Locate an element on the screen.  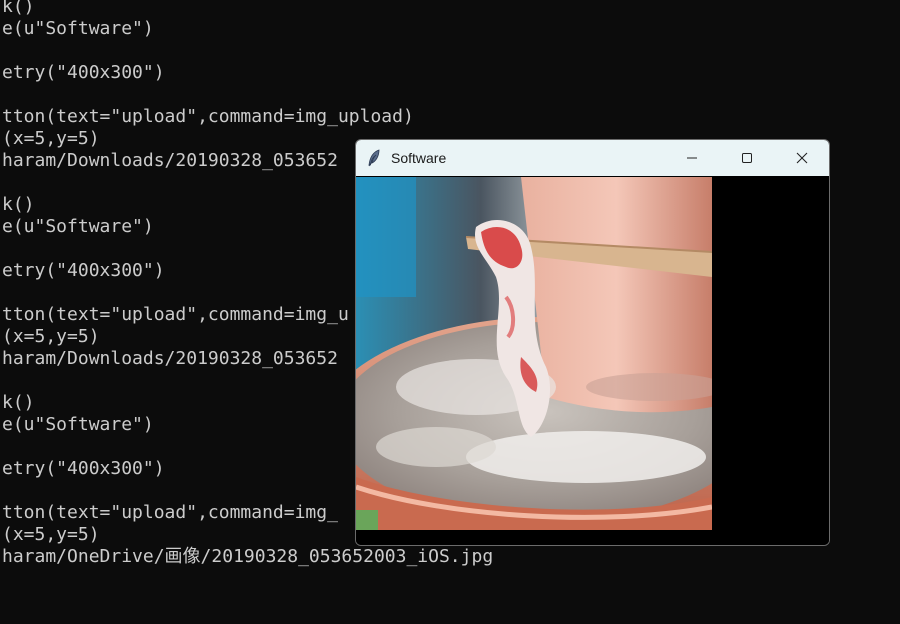
terminal-line: e(u"Software") is located at coordinates (78, 28).